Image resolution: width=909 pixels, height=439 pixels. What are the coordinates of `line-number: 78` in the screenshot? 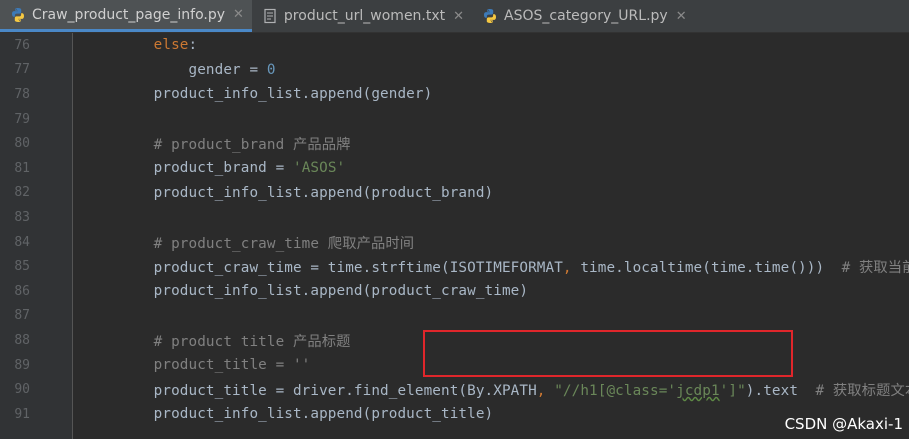 It's located at (22, 94).